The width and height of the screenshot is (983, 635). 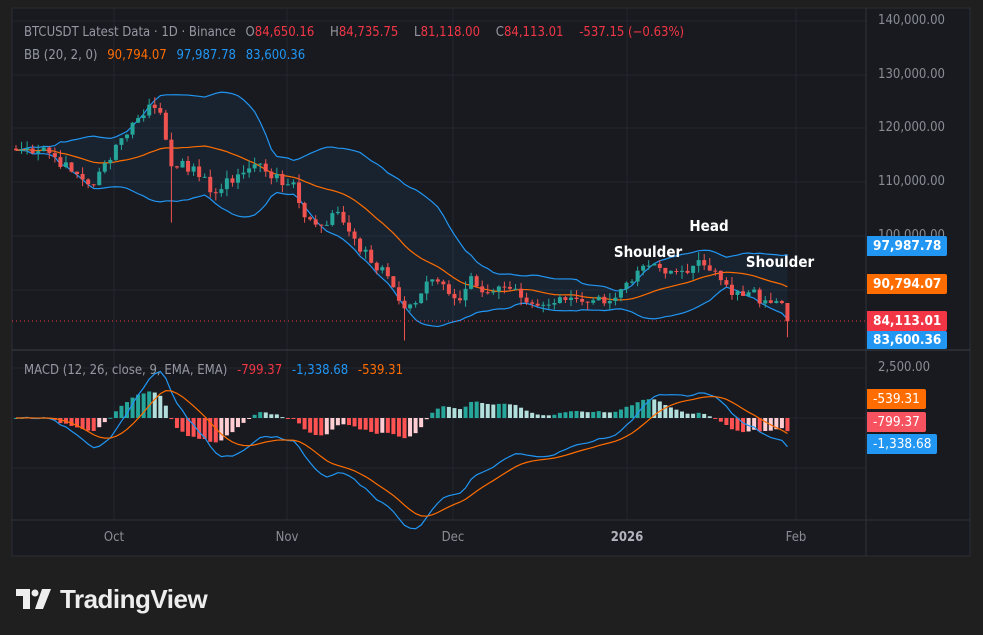 What do you see at coordinates (780, 262) in the screenshot?
I see `annotation-right-shoulder: Shoulder` at bounding box center [780, 262].